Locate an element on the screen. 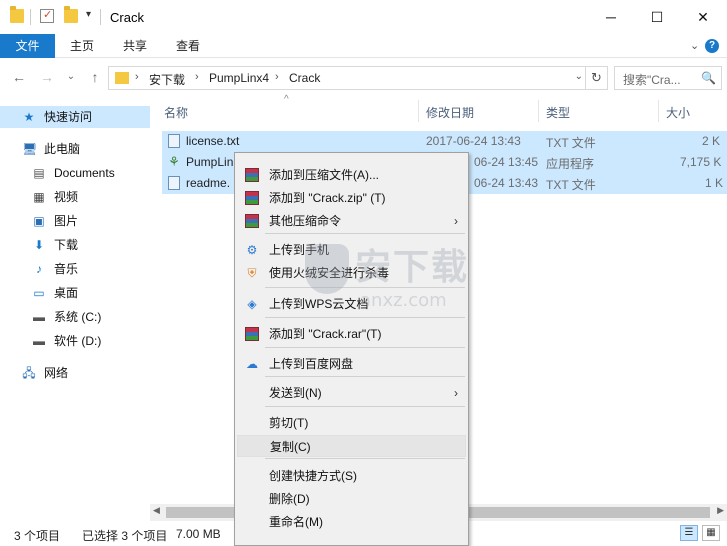 The image size is (727, 546). tab-home: 主页 is located at coordinates (82, 46).